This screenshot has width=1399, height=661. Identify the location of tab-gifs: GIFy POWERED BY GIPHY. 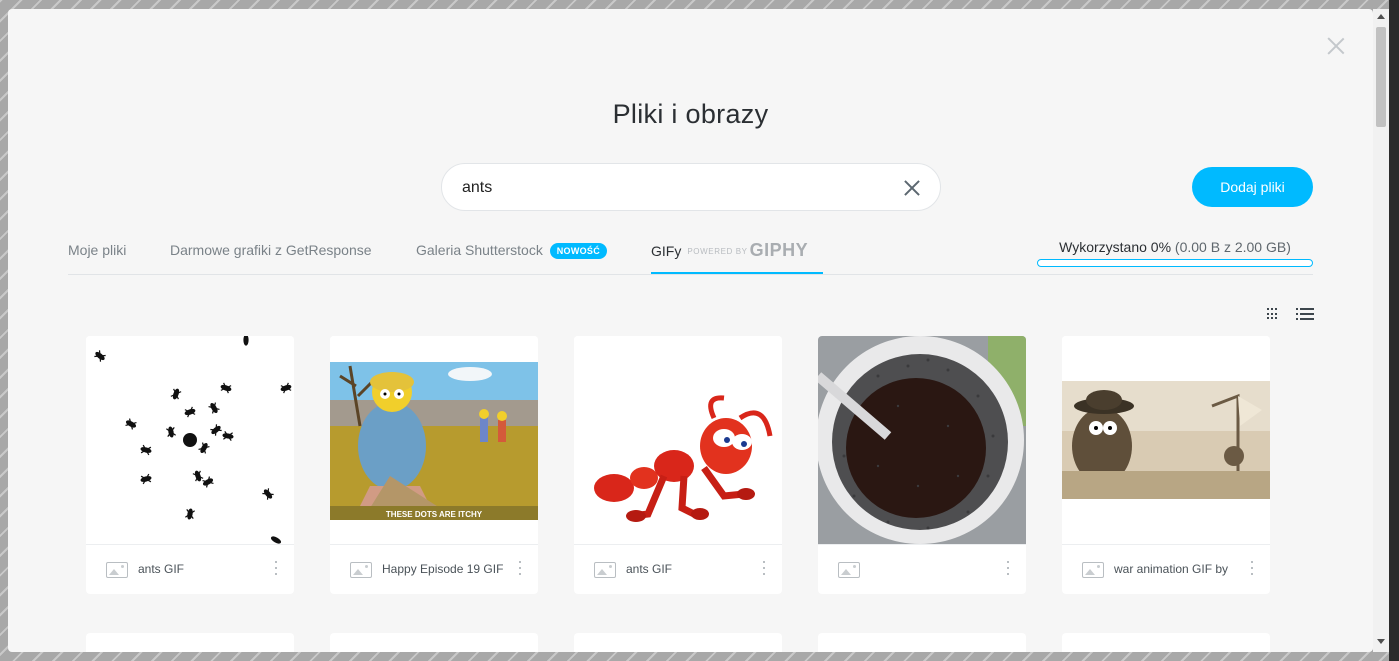
(729, 250).